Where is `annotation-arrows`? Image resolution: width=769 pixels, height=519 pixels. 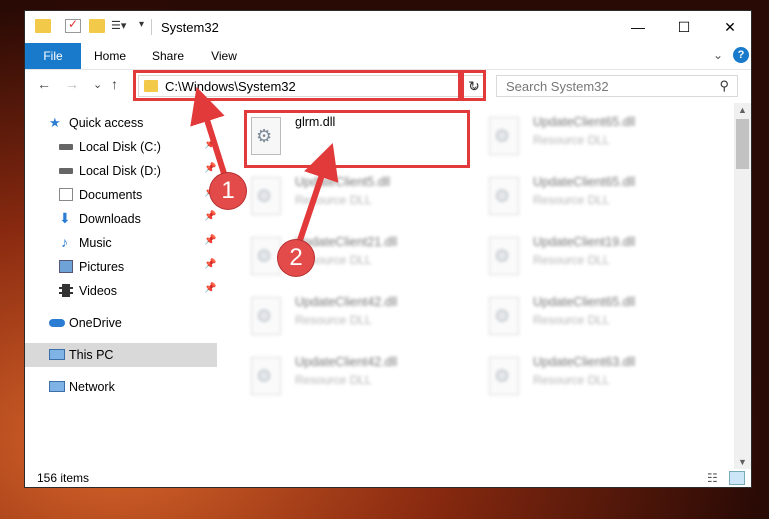 annotation-arrows is located at coordinates (264, 169).